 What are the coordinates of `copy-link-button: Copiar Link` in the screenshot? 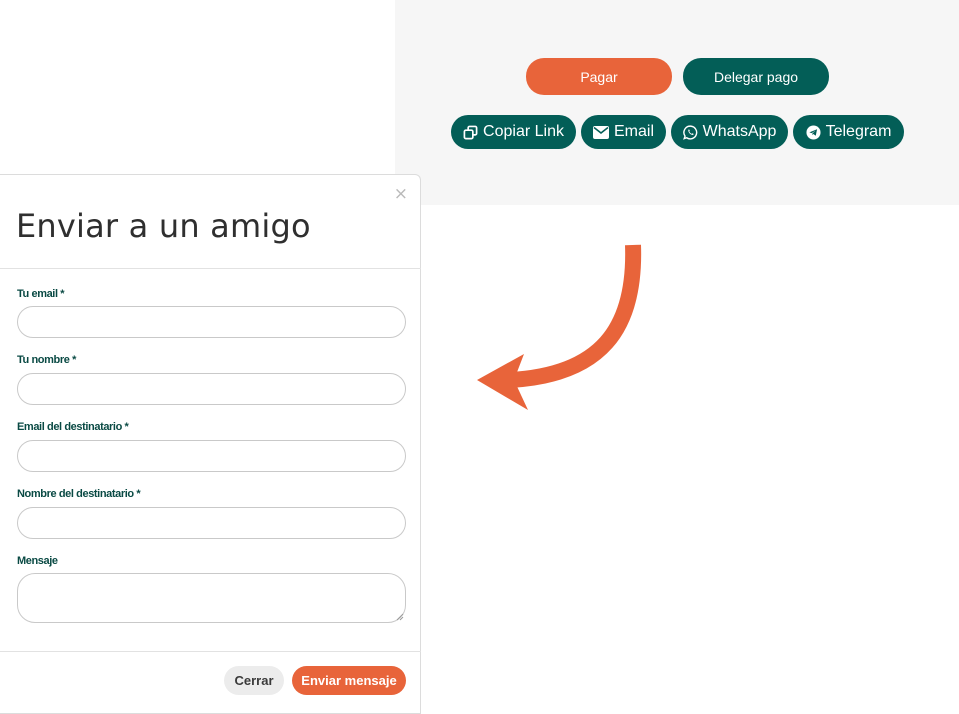 It's located at (513, 132).